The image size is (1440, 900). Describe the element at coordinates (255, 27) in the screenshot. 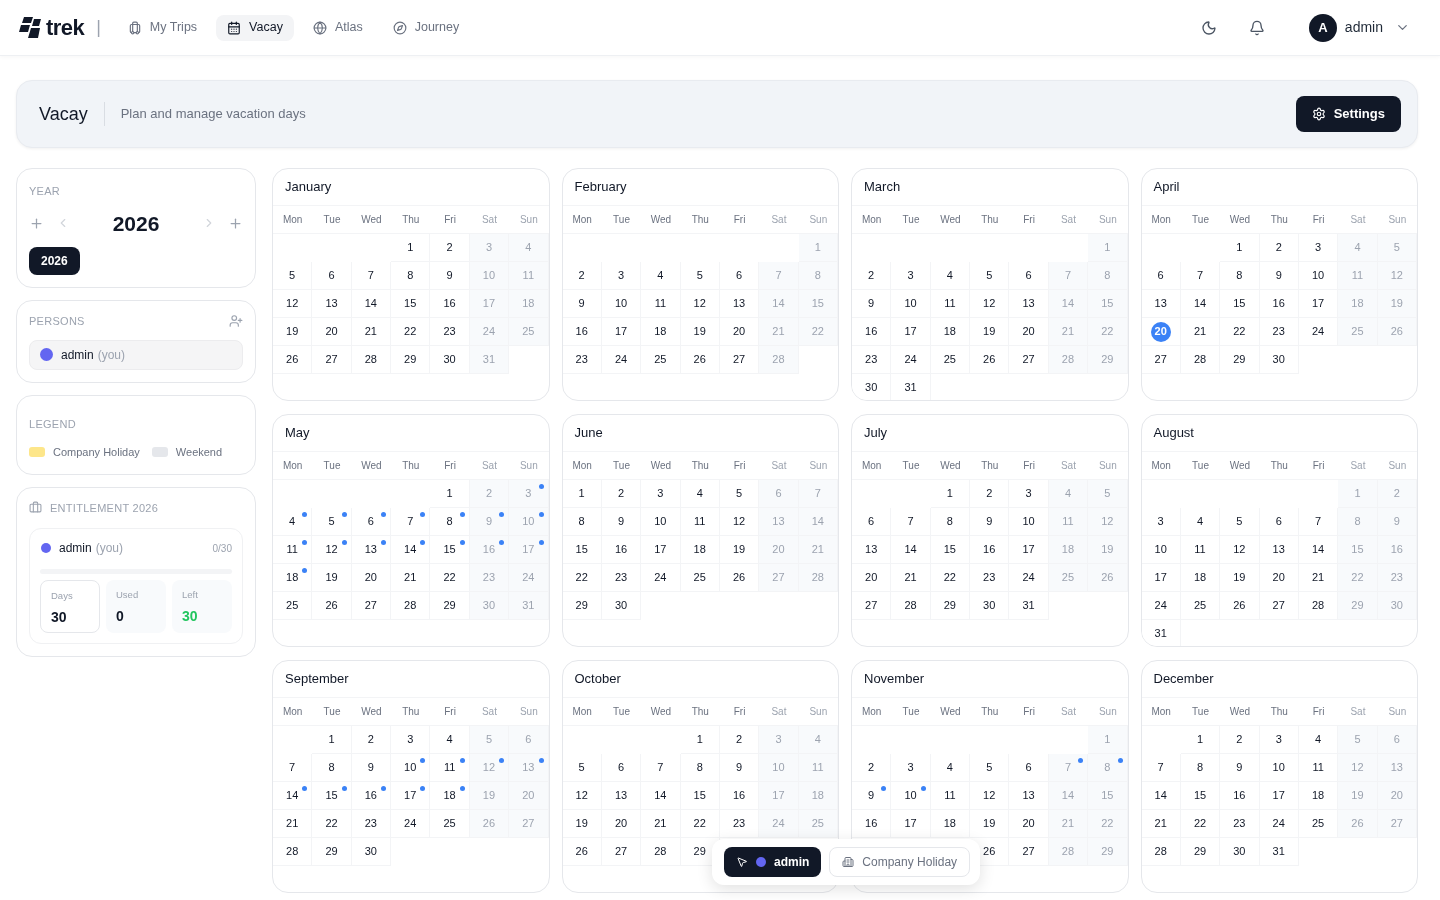

I see `nav-tab: Vacay` at that location.